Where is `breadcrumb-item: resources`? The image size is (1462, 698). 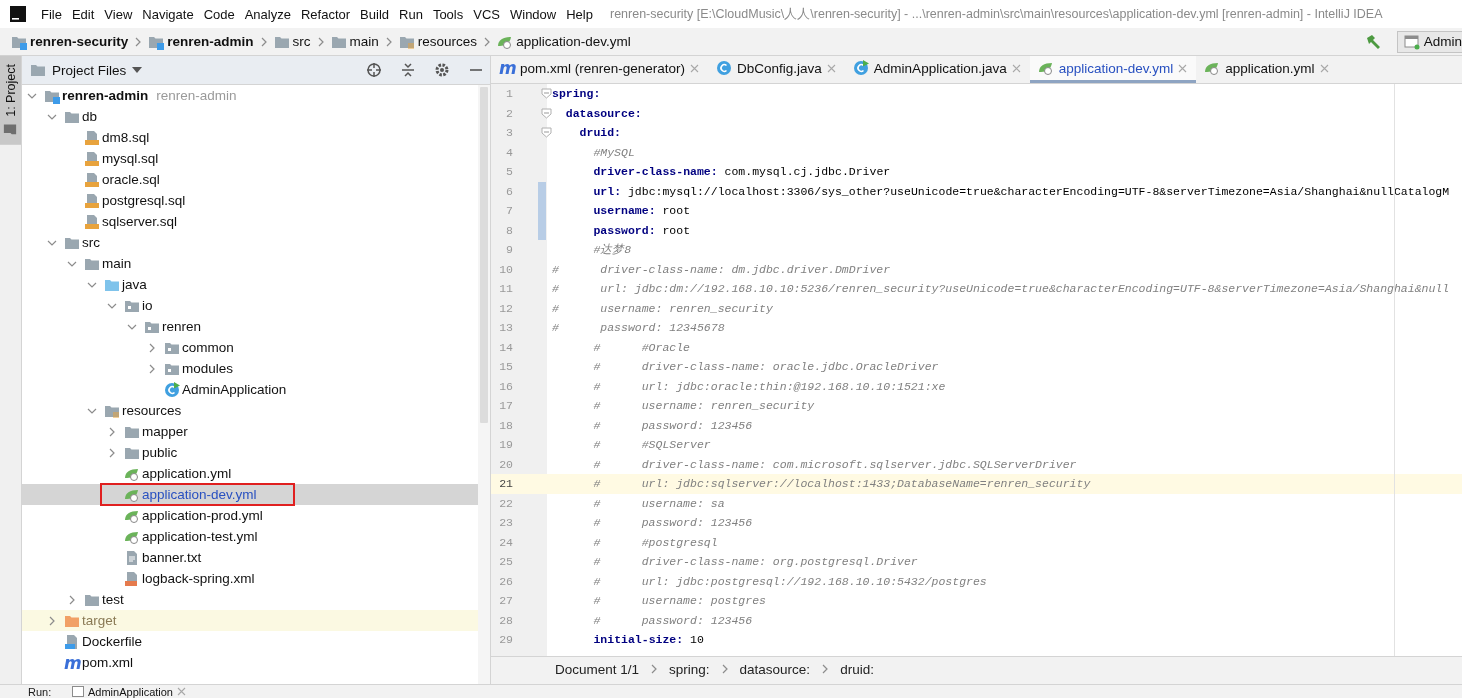
breadcrumb-item: resources is located at coordinates (438, 41).